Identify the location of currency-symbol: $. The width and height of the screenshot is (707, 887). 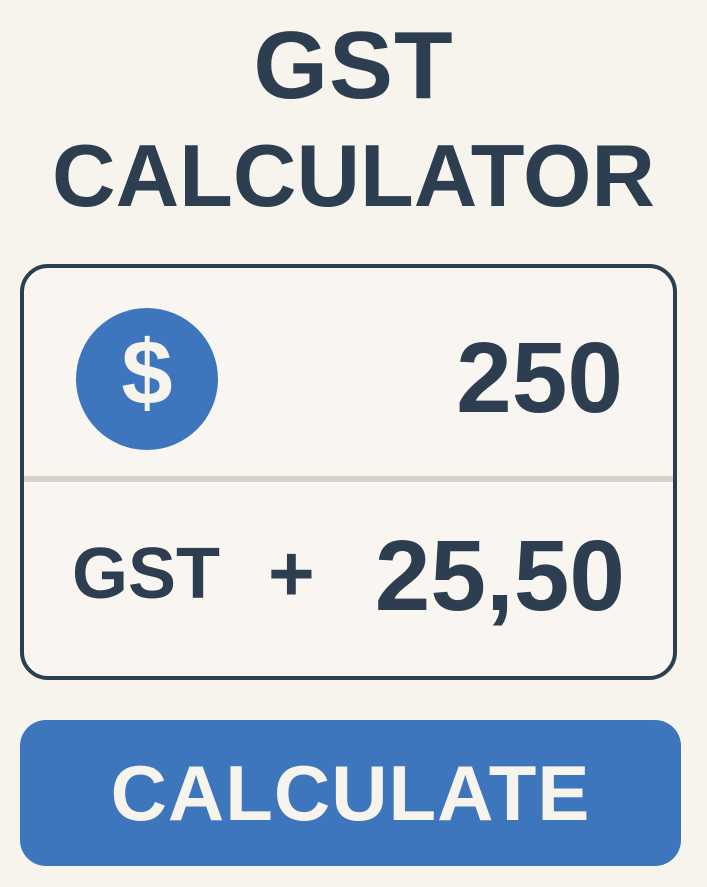
(146, 373).